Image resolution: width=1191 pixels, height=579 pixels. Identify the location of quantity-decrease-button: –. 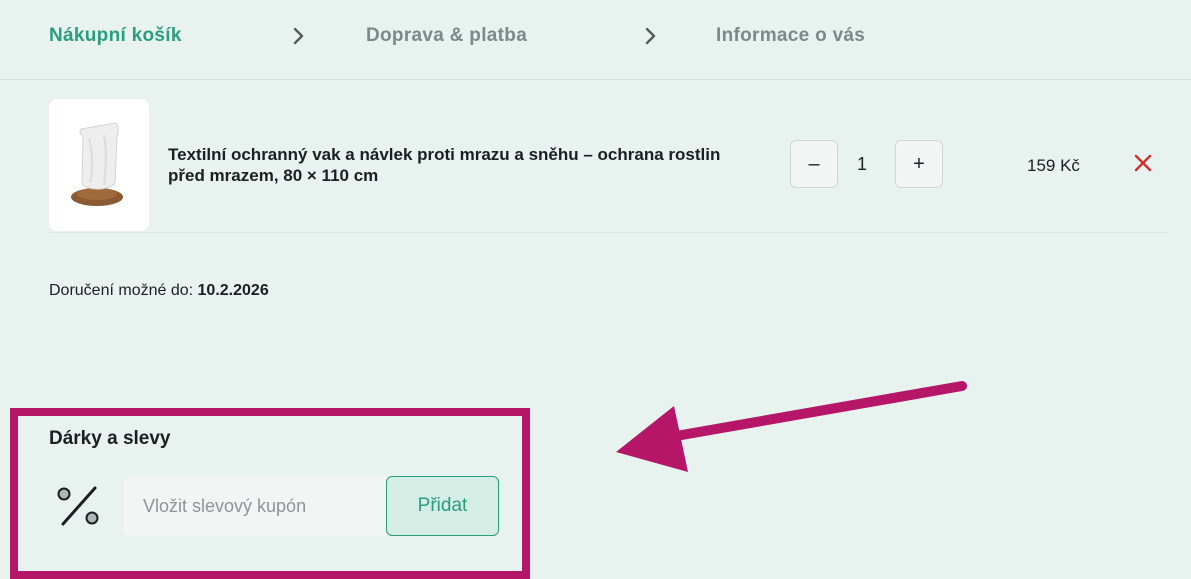
(814, 164).